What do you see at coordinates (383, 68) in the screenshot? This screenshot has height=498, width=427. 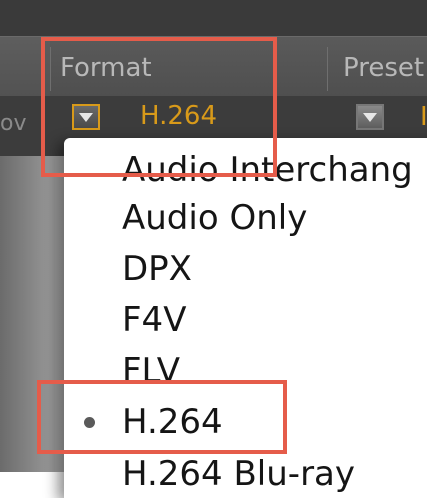 I see `column-header-preset: Preset` at bounding box center [383, 68].